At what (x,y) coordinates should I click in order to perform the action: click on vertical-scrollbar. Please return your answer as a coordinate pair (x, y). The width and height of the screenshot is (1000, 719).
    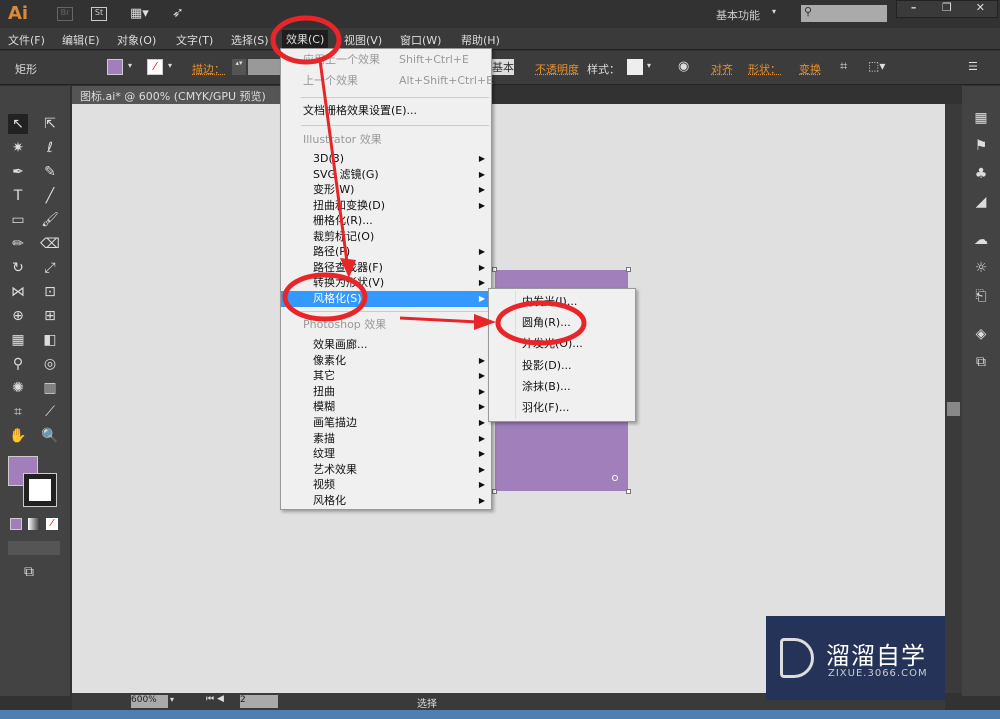
    Looking at the image, I should click on (953, 398).